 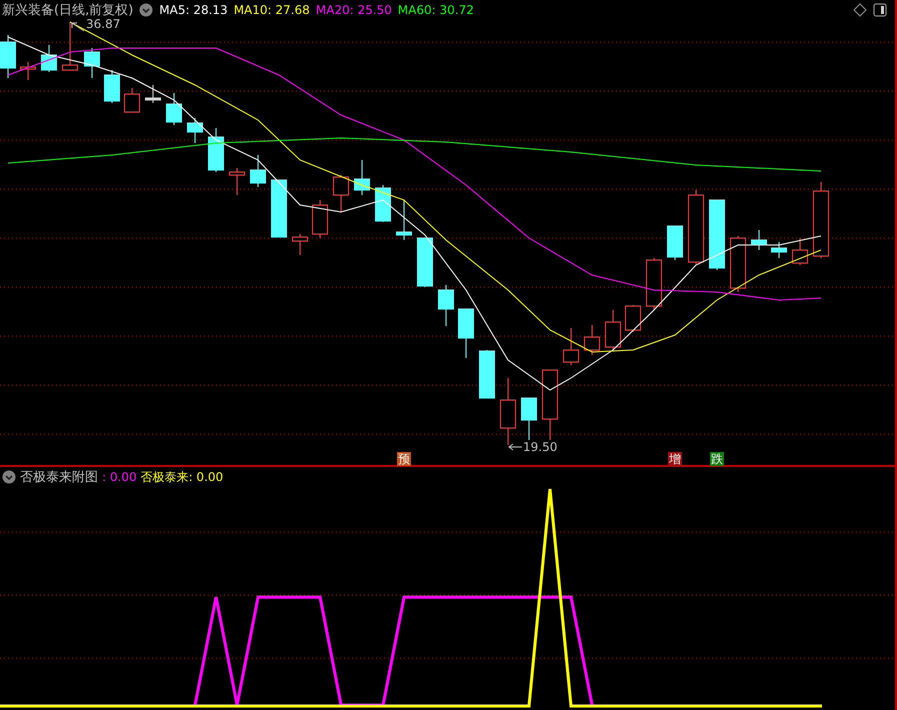 What do you see at coordinates (103, 24) in the screenshot?
I see `price-high-label: 36.87` at bounding box center [103, 24].